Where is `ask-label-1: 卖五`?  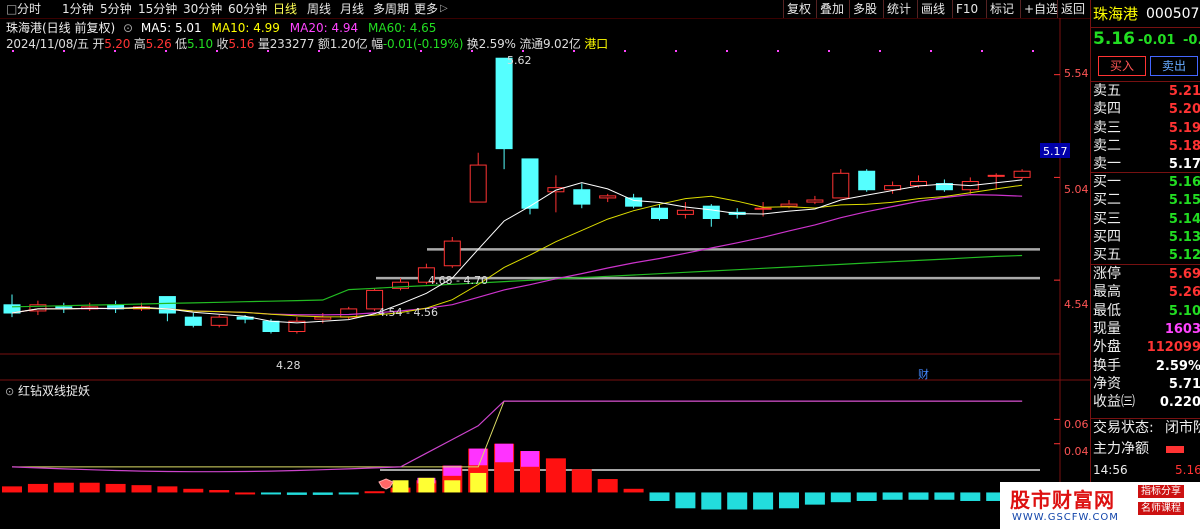 ask-label-1: 卖五 is located at coordinates (1107, 91).